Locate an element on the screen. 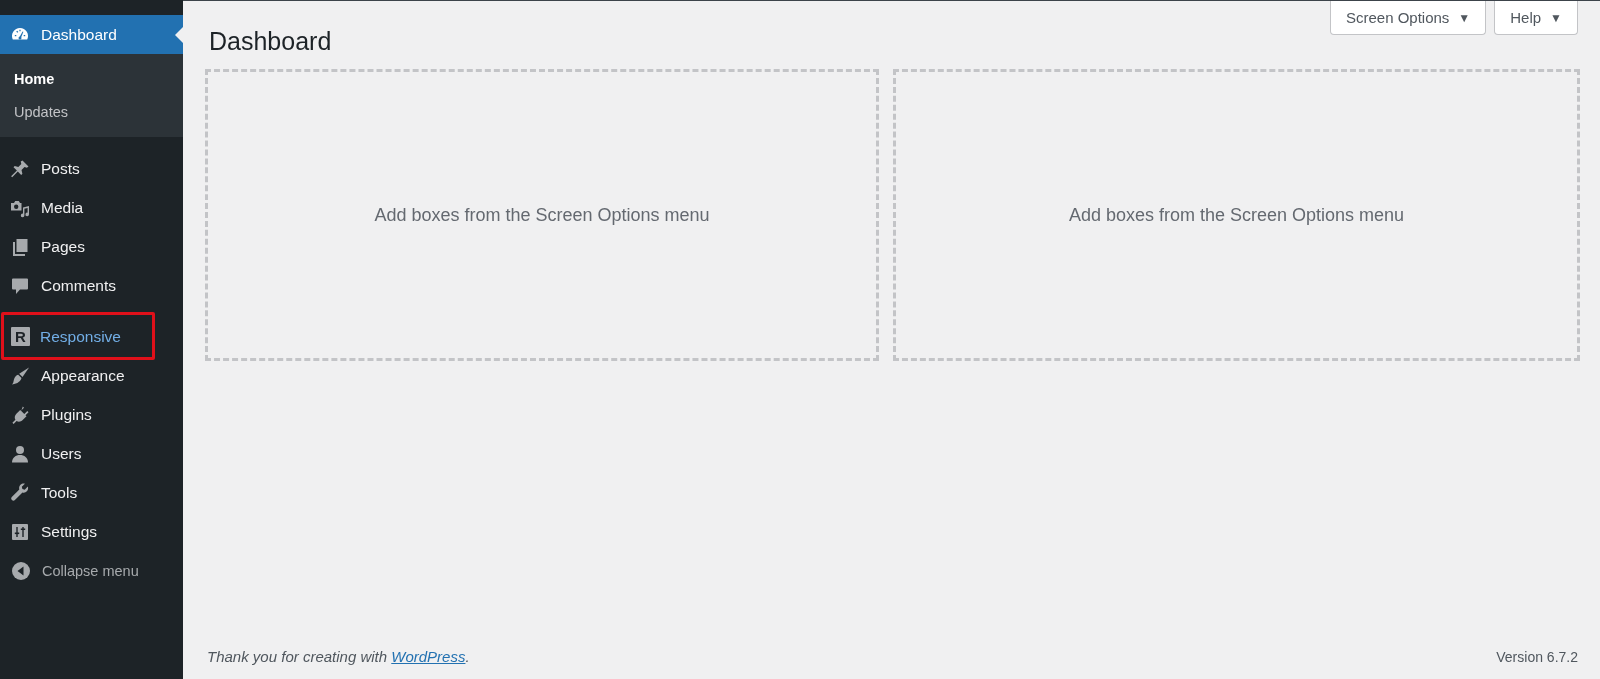 This screenshot has width=1600, height=679. letter-tile-icon: R is located at coordinates (20, 336).